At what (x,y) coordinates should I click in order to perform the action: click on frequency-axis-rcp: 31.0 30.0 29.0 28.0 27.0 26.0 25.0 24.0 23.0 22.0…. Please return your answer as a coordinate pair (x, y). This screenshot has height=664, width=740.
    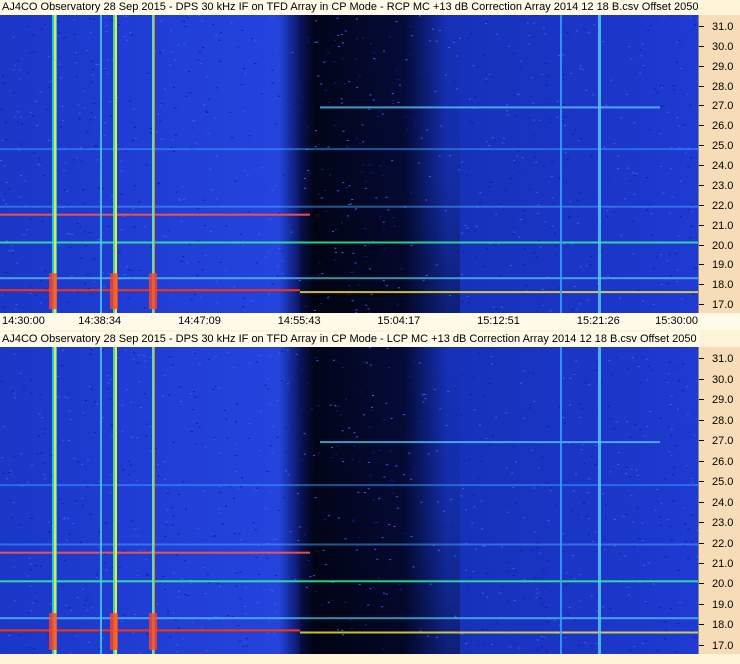
    Looking at the image, I should click on (719, 164).